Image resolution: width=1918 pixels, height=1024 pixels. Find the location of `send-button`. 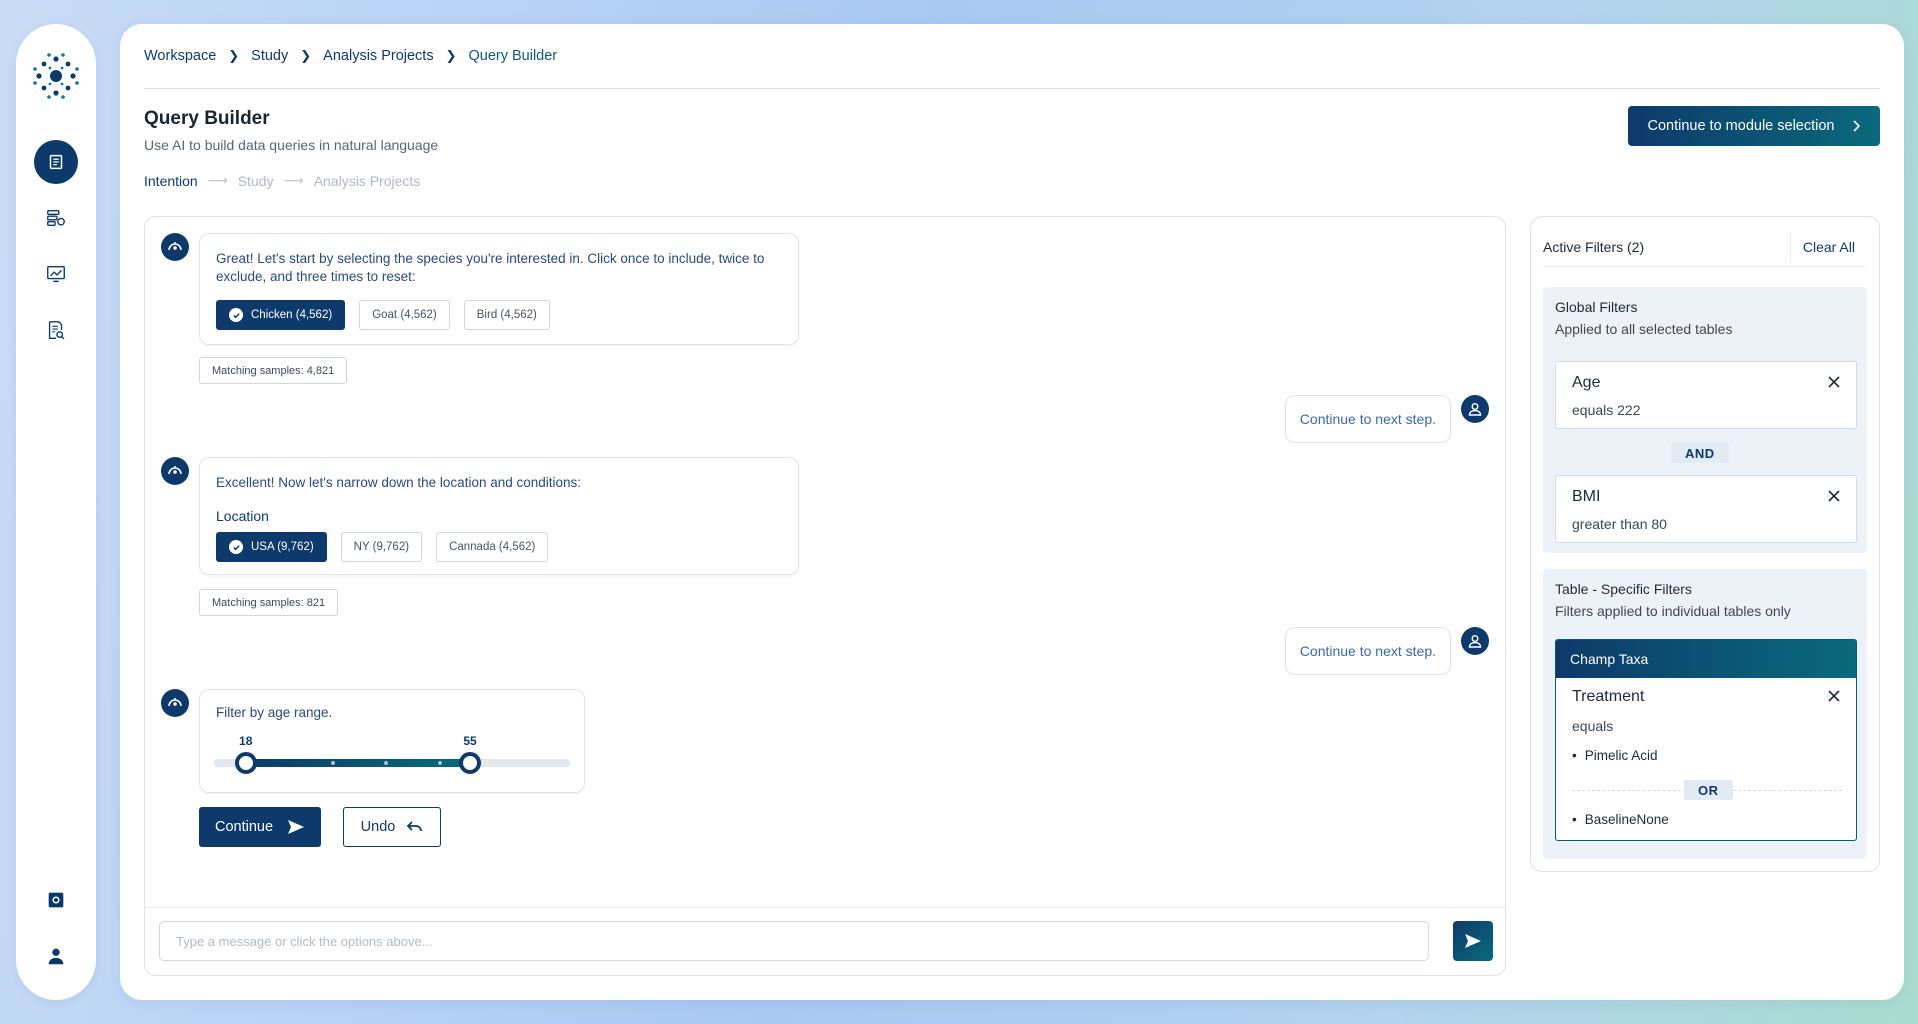

send-button is located at coordinates (1473, 941).